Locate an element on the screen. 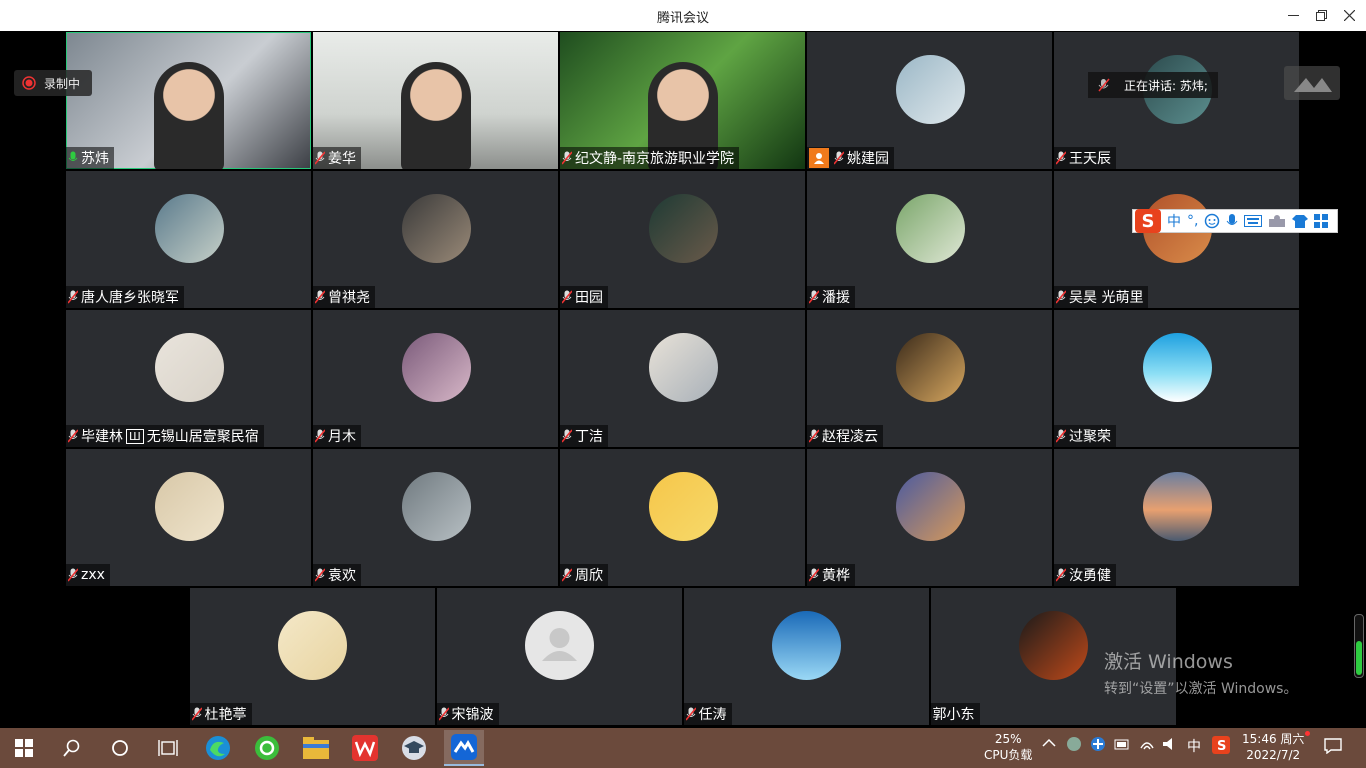  tray-battery is located at coordinates (1122, 746).